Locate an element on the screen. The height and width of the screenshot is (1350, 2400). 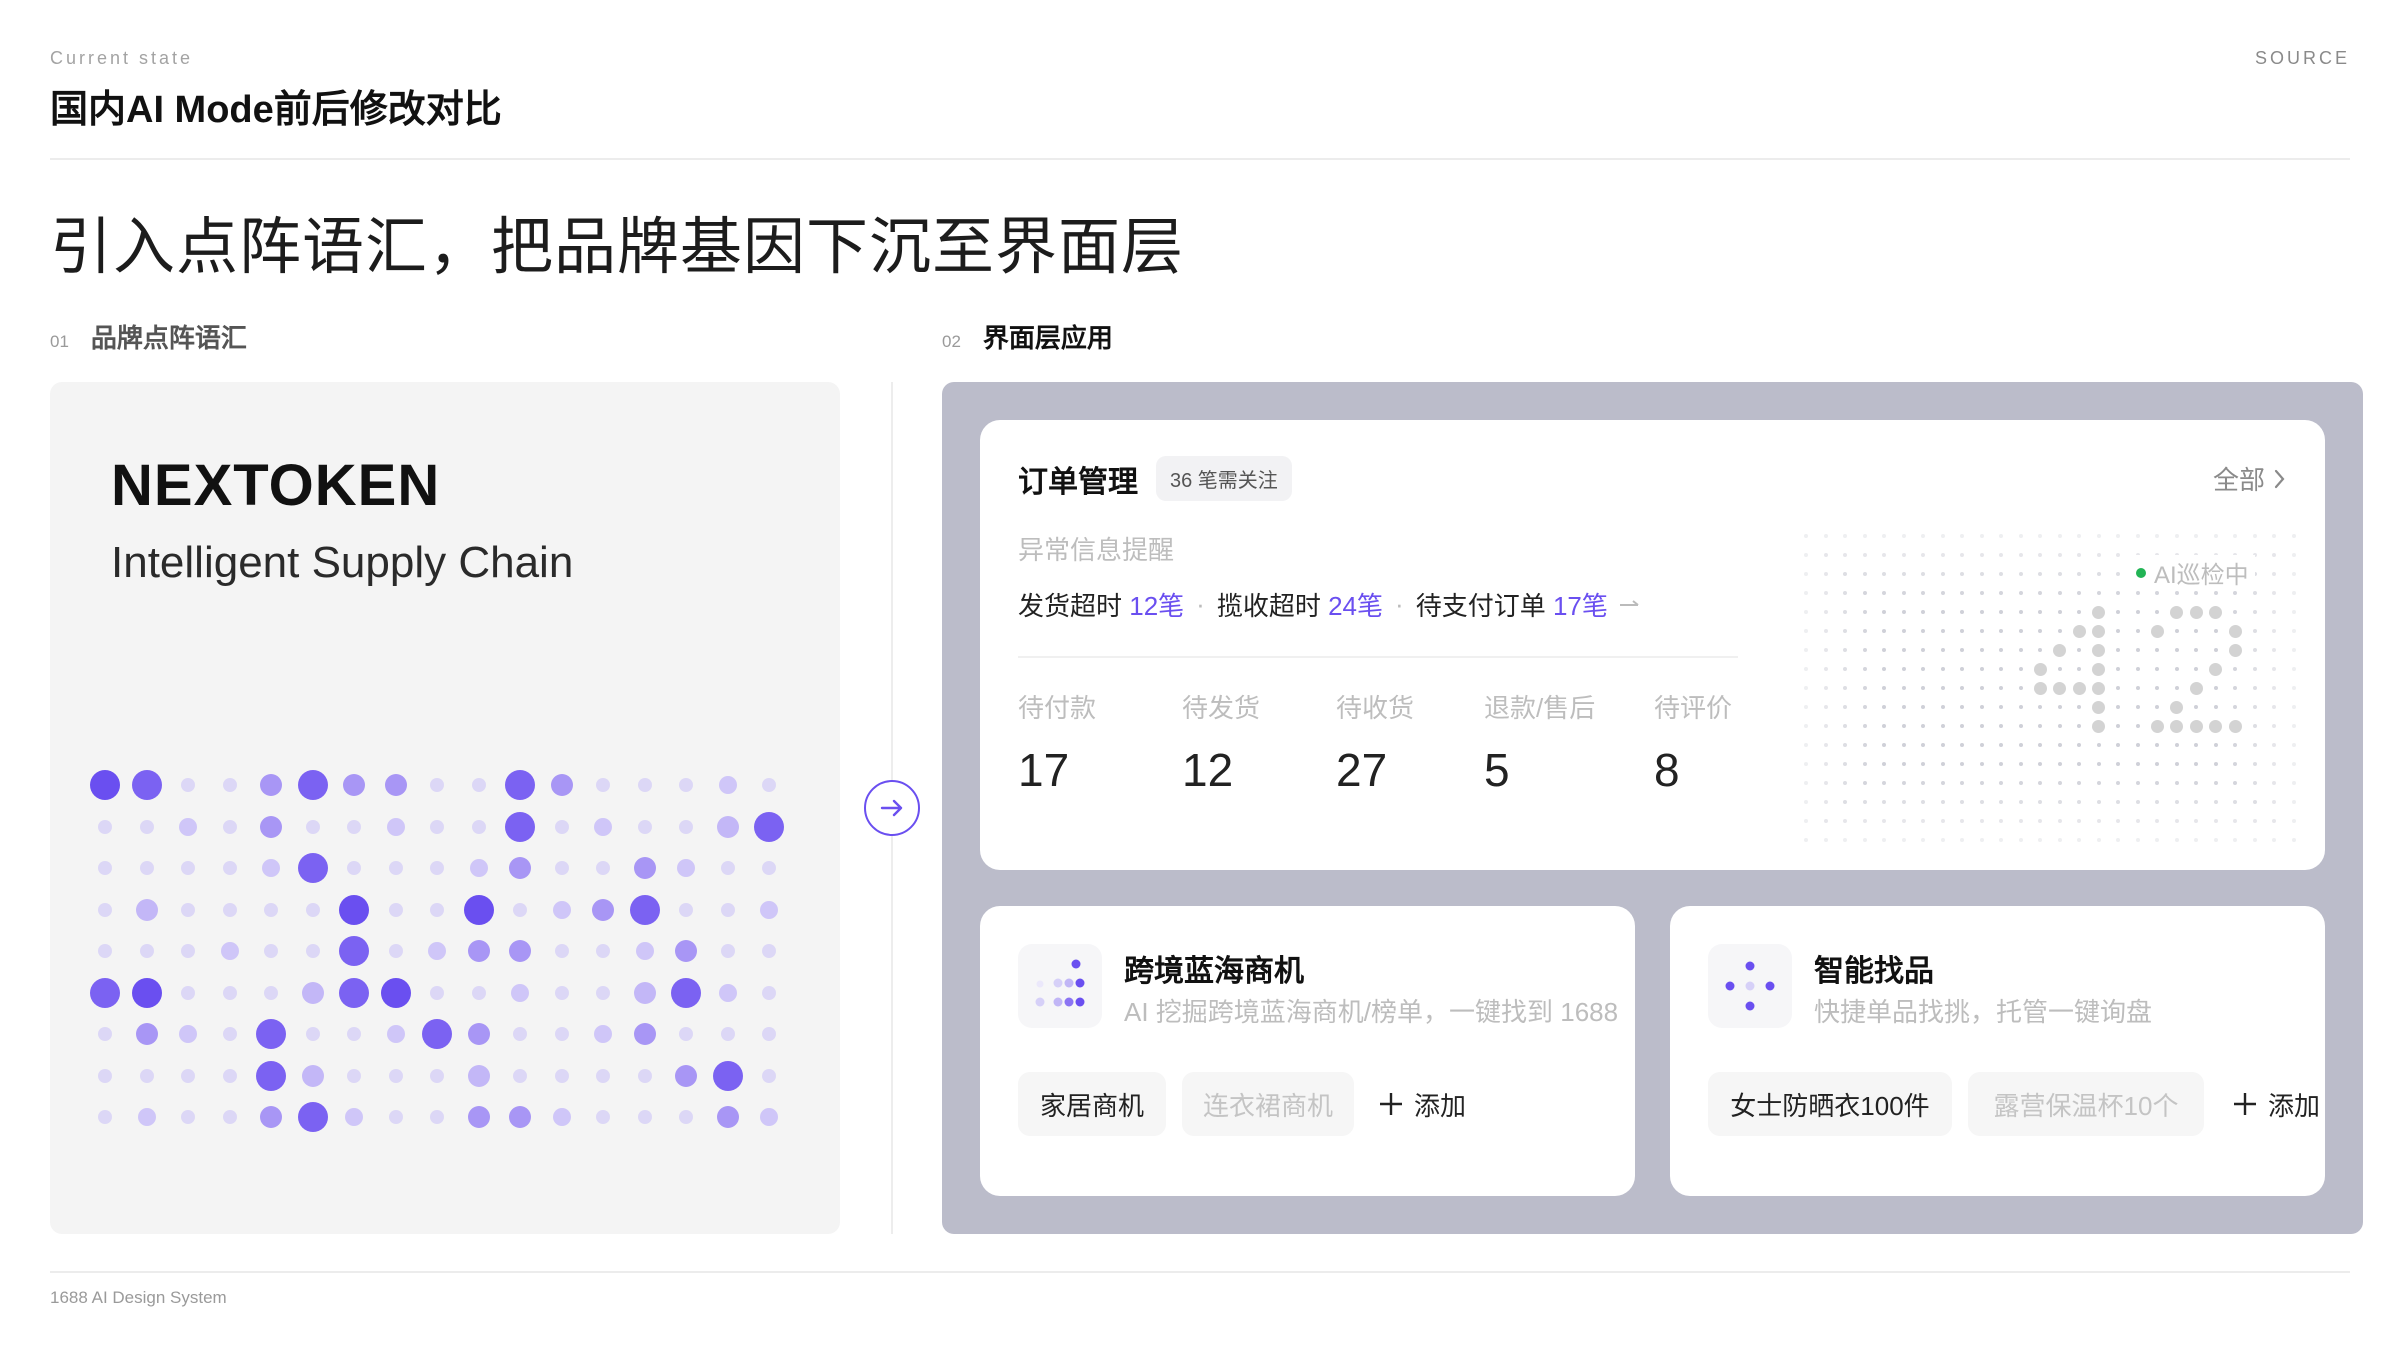
tag-chip: 露营保温杯10个 is located at coordinates (2086, 1104).